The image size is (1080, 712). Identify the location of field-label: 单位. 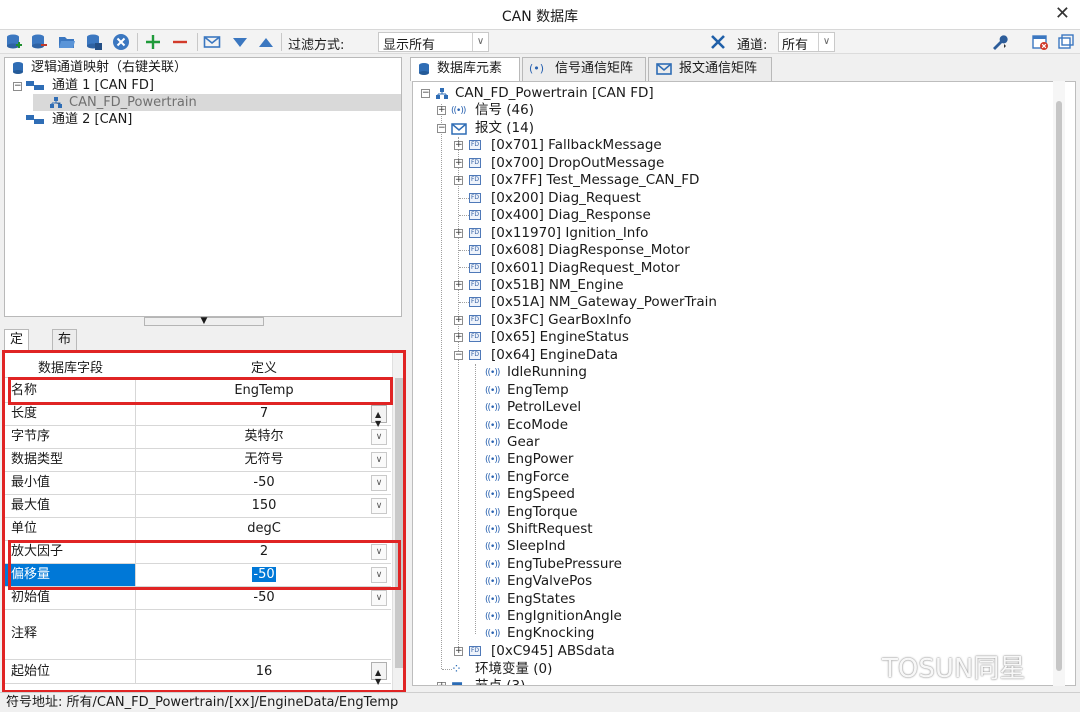
(70, 529).